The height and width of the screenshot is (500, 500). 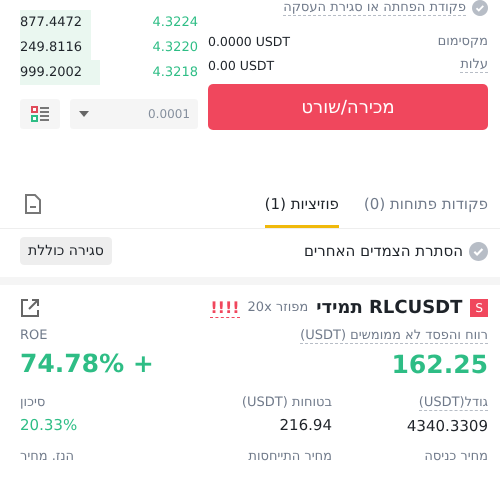 I want to click on info-label: מקסימום, so click(x=463, y=41).